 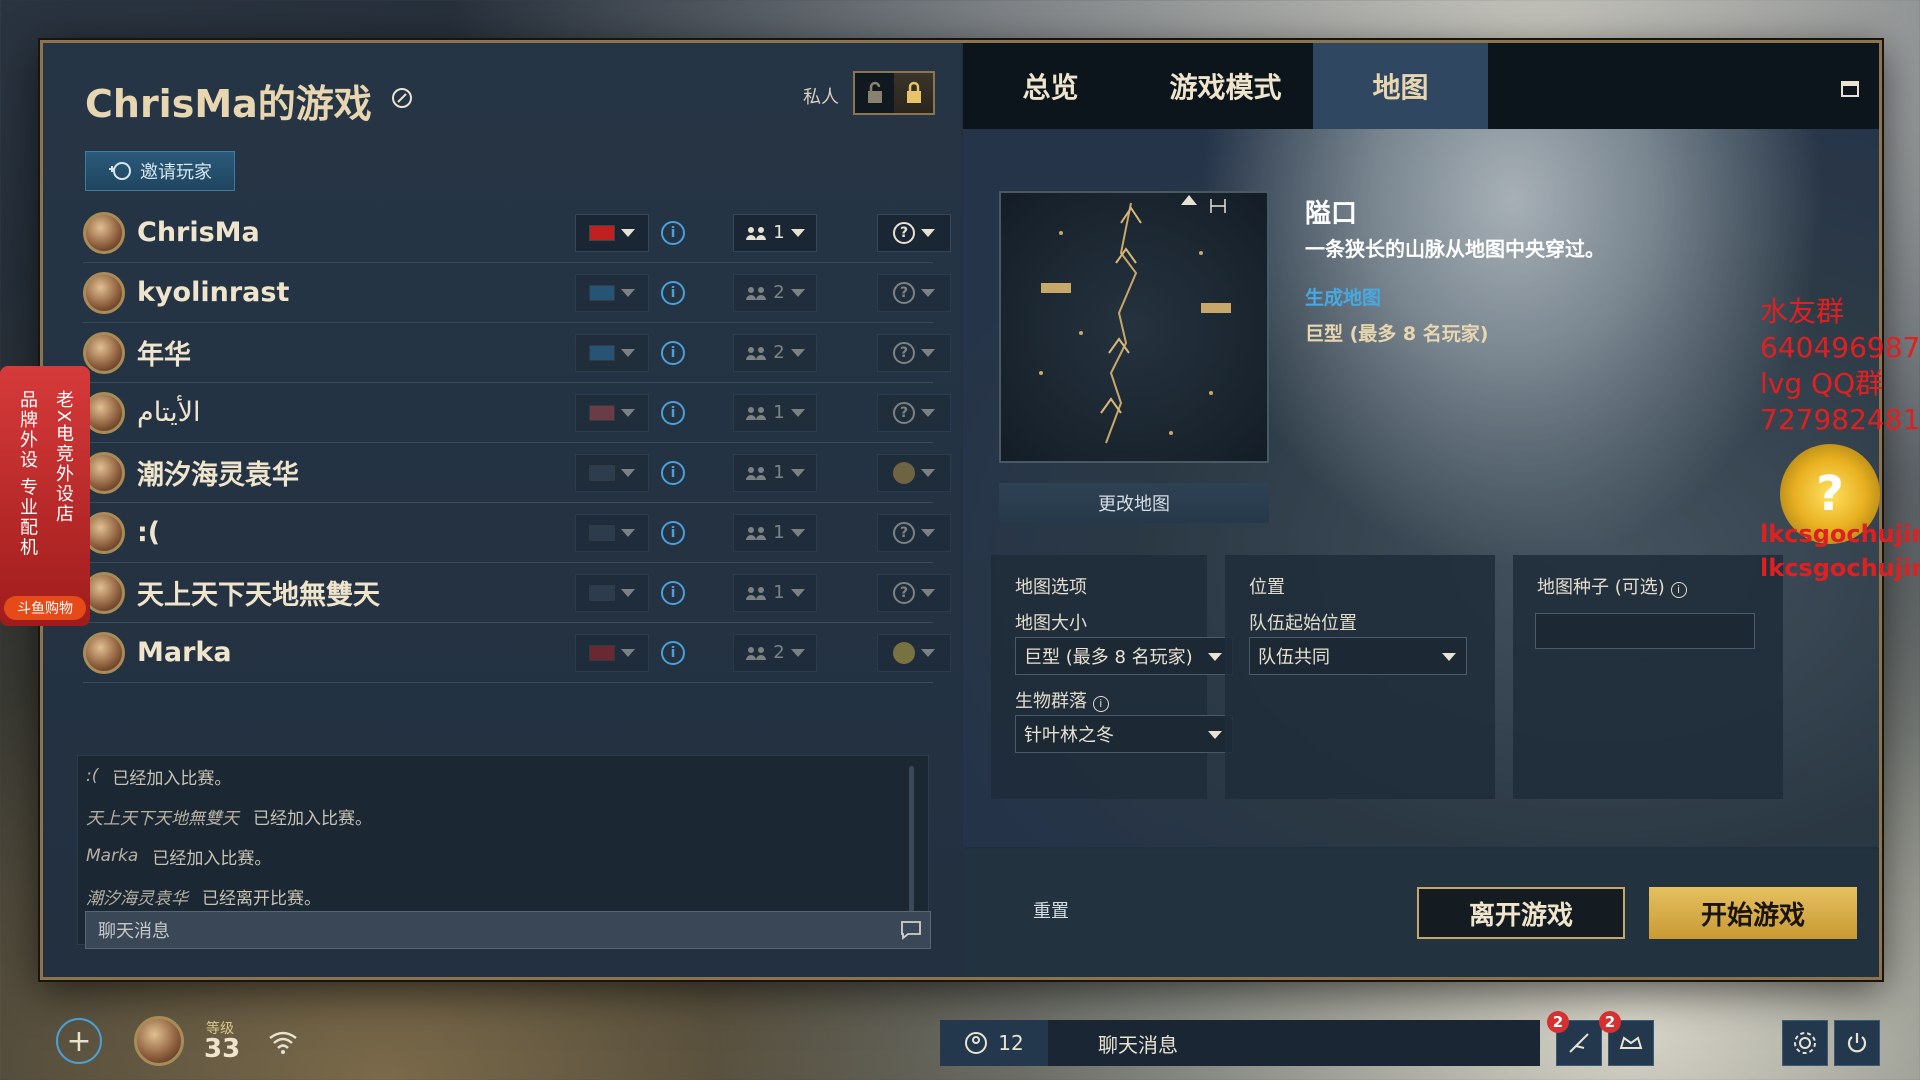 What do you see at coordinates (1051, 701) in the screenshot?
I see `biome-label-text: 生物群落` at bounding box center [1051, 701].